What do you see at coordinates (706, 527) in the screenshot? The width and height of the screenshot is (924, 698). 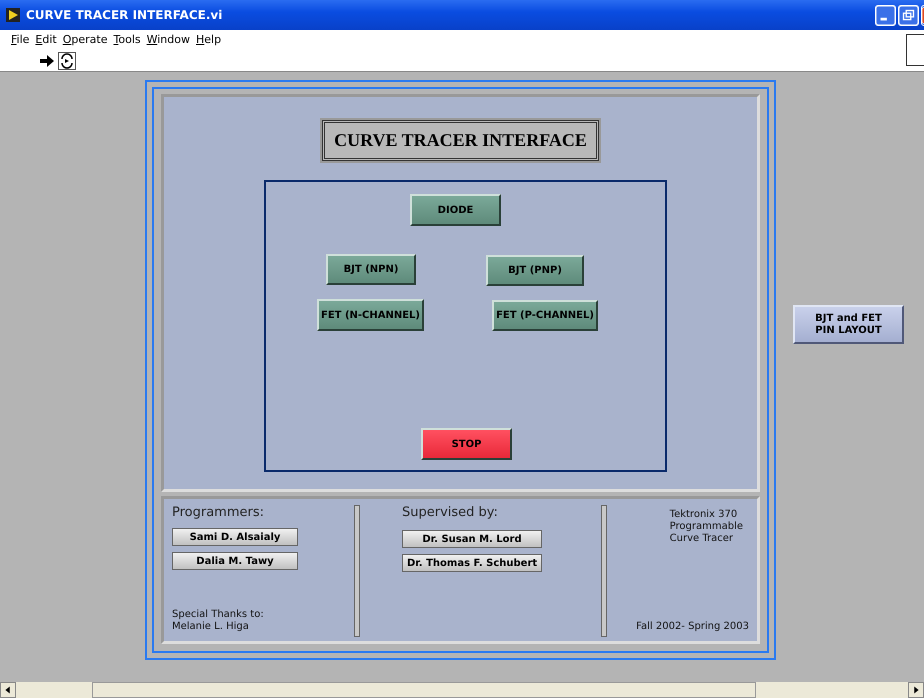 I see `instrument-text: Tektronix 370 Programmable Curve Tracer` at bounding box center [706, 527].